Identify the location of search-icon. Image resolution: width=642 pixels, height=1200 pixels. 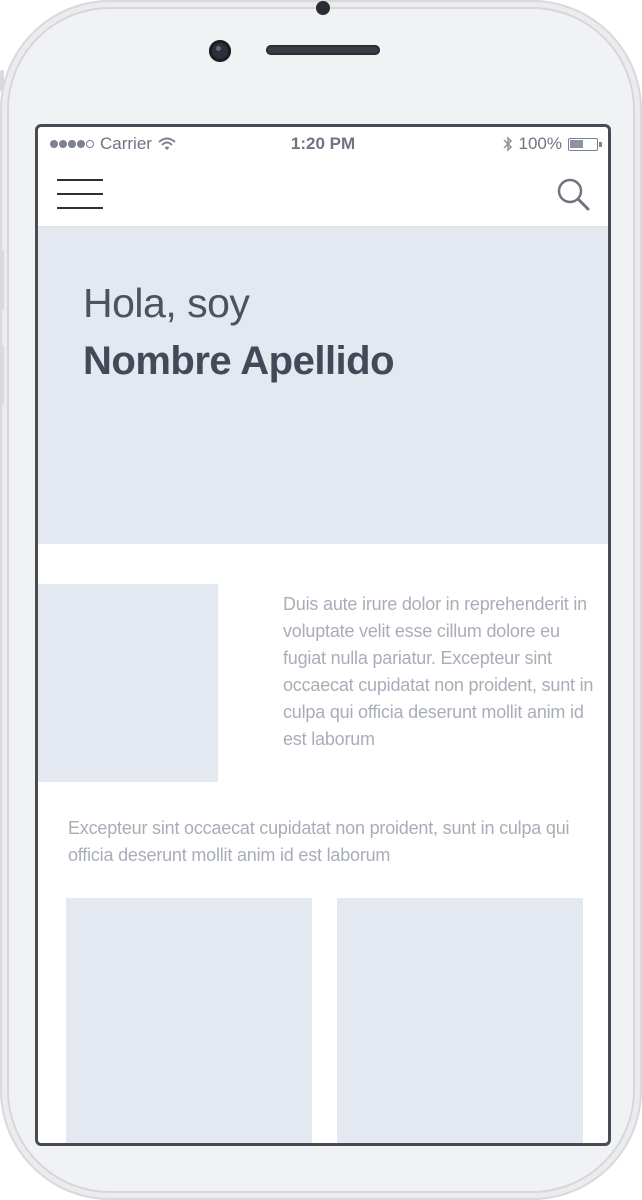
(573, 194).